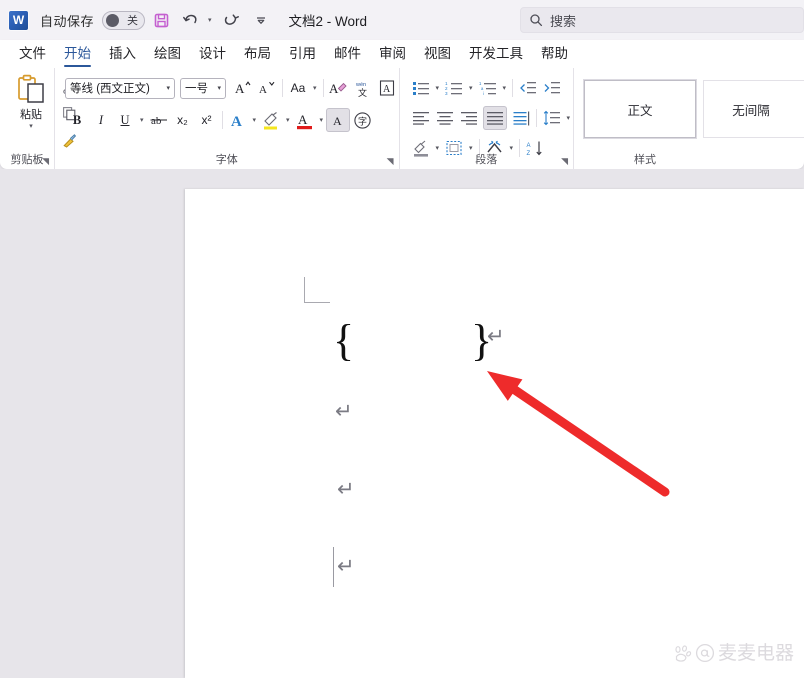 This screenshot has width=804, height=678. I want to click on multilevel-dropdown-arrow: ▾, so click(505, 88).